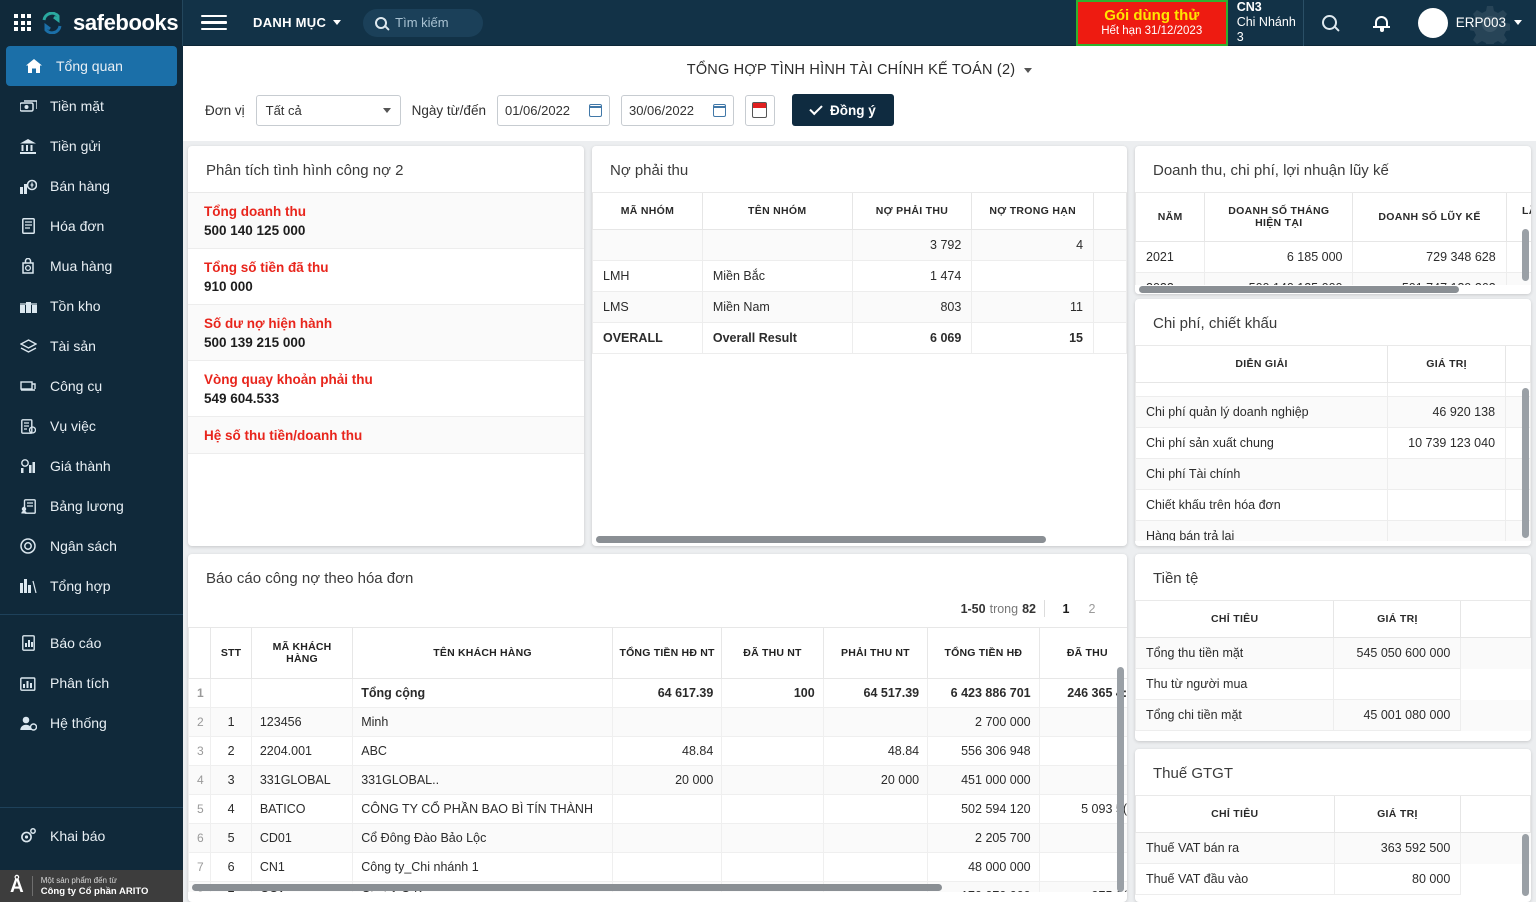  Describe the element at coordinates (657, 838) in the screenshot. I see `table-row: 6 5 CD01 Cổ Đông Đào Bảo Lộc 2 205 700` at that location.